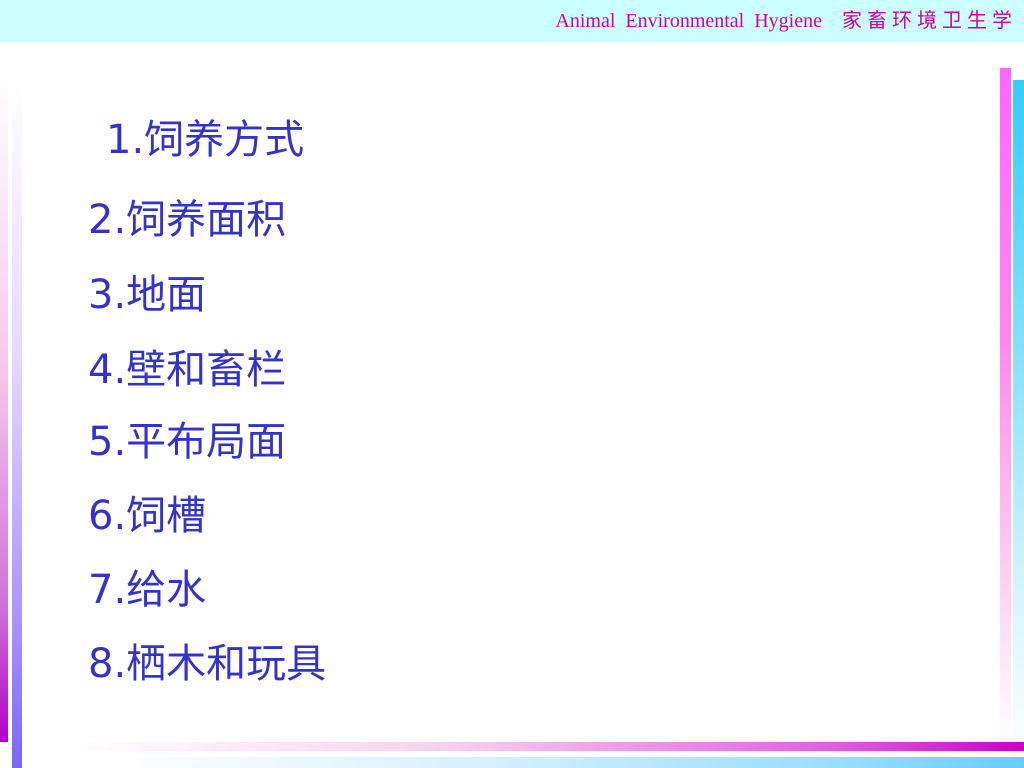 The image size is (1024, 768). Describe the element at coordinates (542, 746) in the screenshot. I see `bottom-pink-bar` at that location.